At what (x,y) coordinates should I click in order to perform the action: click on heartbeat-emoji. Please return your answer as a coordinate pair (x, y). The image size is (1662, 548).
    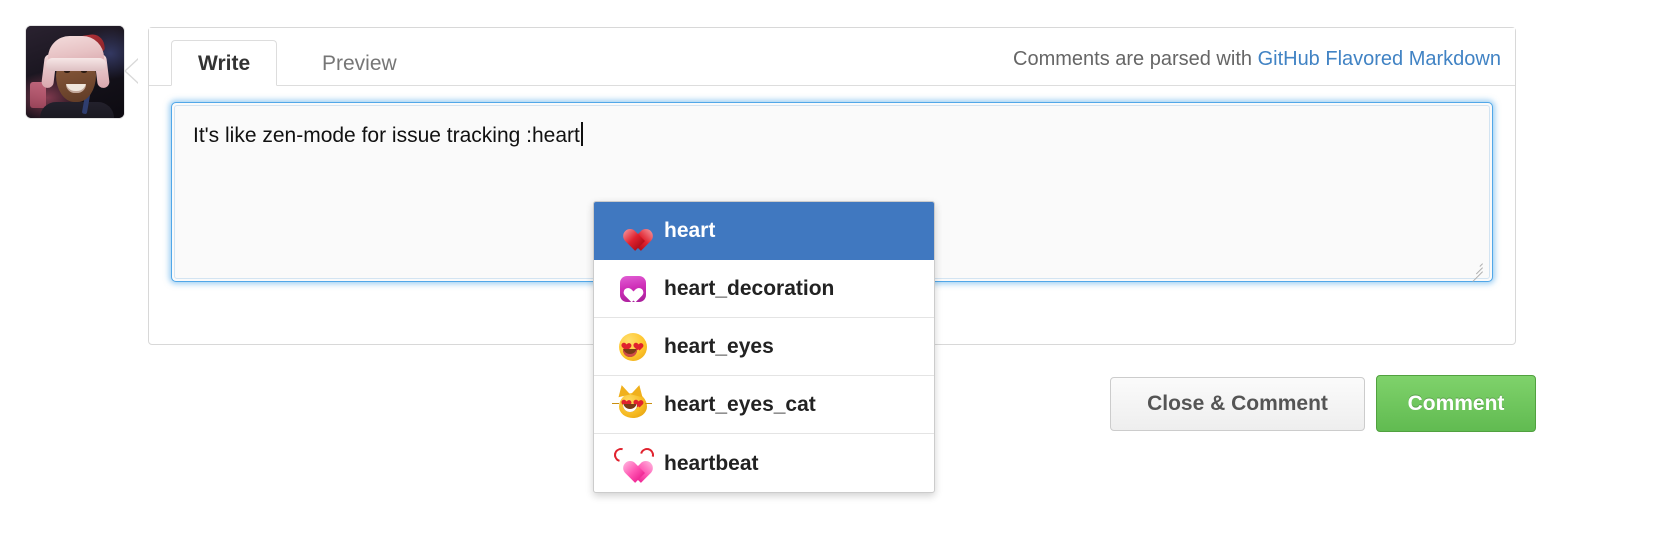
    Looking at the image, I should click on (634, 461).